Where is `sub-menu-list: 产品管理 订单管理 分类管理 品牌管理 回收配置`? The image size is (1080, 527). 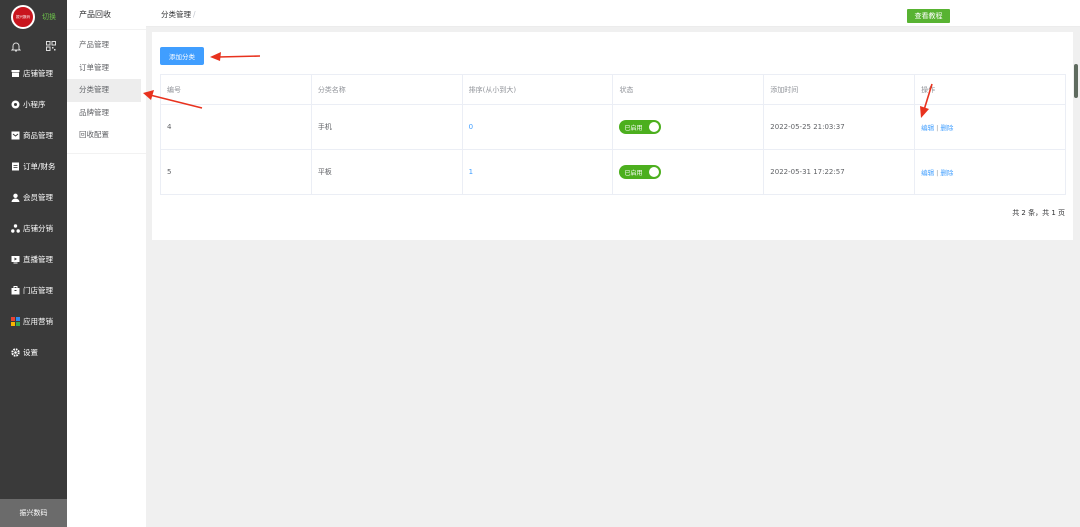
sub-menu-list: 产品管理 订单管理 分类管理 品牌管理 回收配置 is located at coordinates (106, 91).